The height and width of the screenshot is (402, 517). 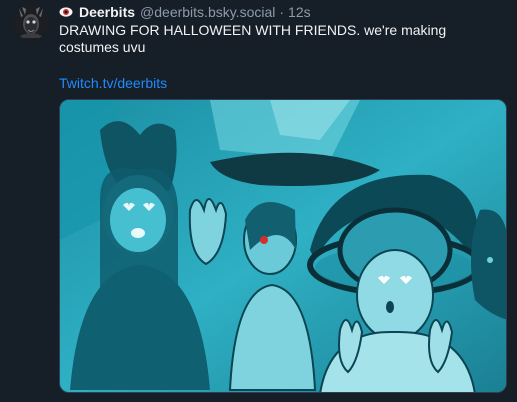 What do you see at coordinates (107, 12) in the screenshot?
I see `author-display-name: Deerbits` at bounding box center [107, 12].